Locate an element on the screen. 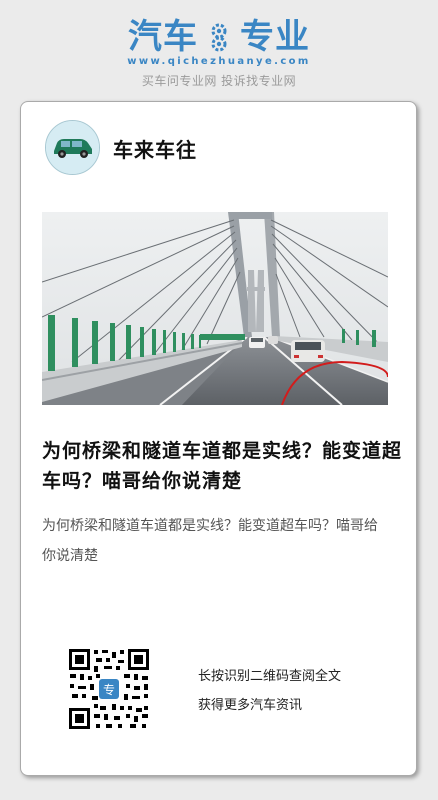  logo-text-left: 汽车 is located at coordinates (163, 37).